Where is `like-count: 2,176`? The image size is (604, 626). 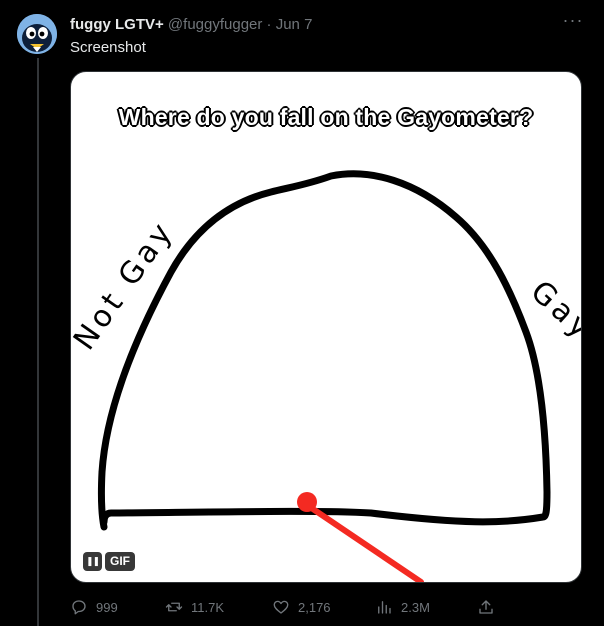 like-count: 2,176 is located at coordinates (314, 607).